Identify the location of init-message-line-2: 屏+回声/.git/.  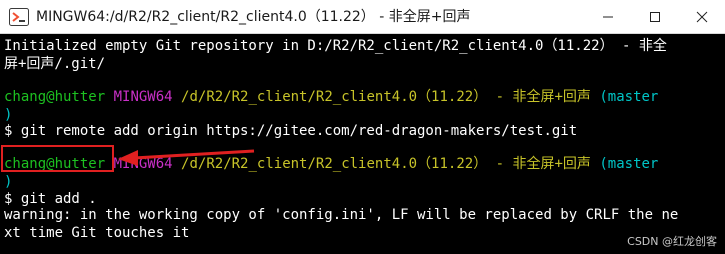
(55, 64).